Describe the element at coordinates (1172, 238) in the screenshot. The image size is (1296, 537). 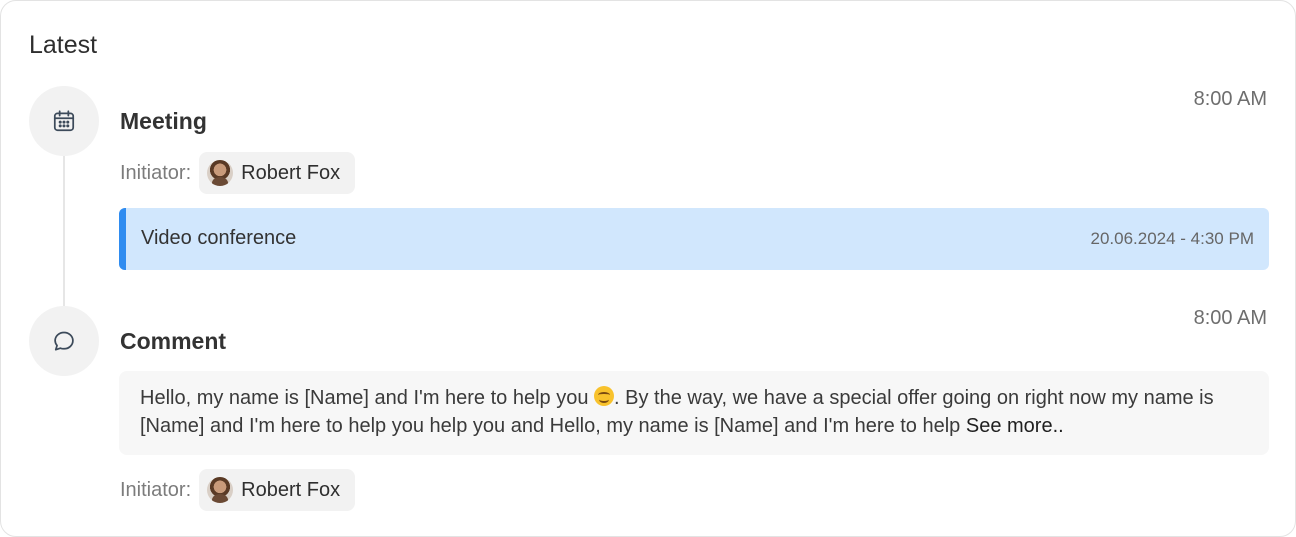
I see `event-date: 20.06.2024 - 4:30 PM` at that location.